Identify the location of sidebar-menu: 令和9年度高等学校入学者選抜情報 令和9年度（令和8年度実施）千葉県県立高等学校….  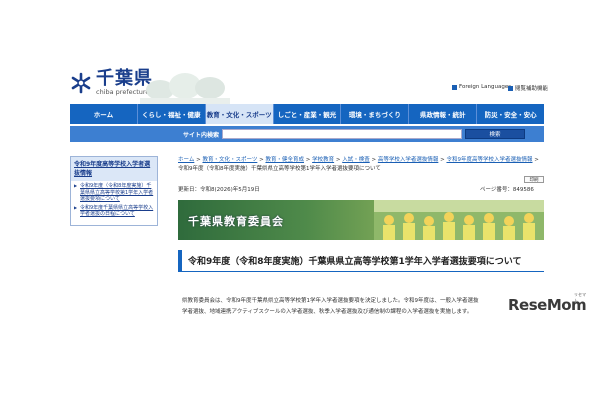
(114, 191).